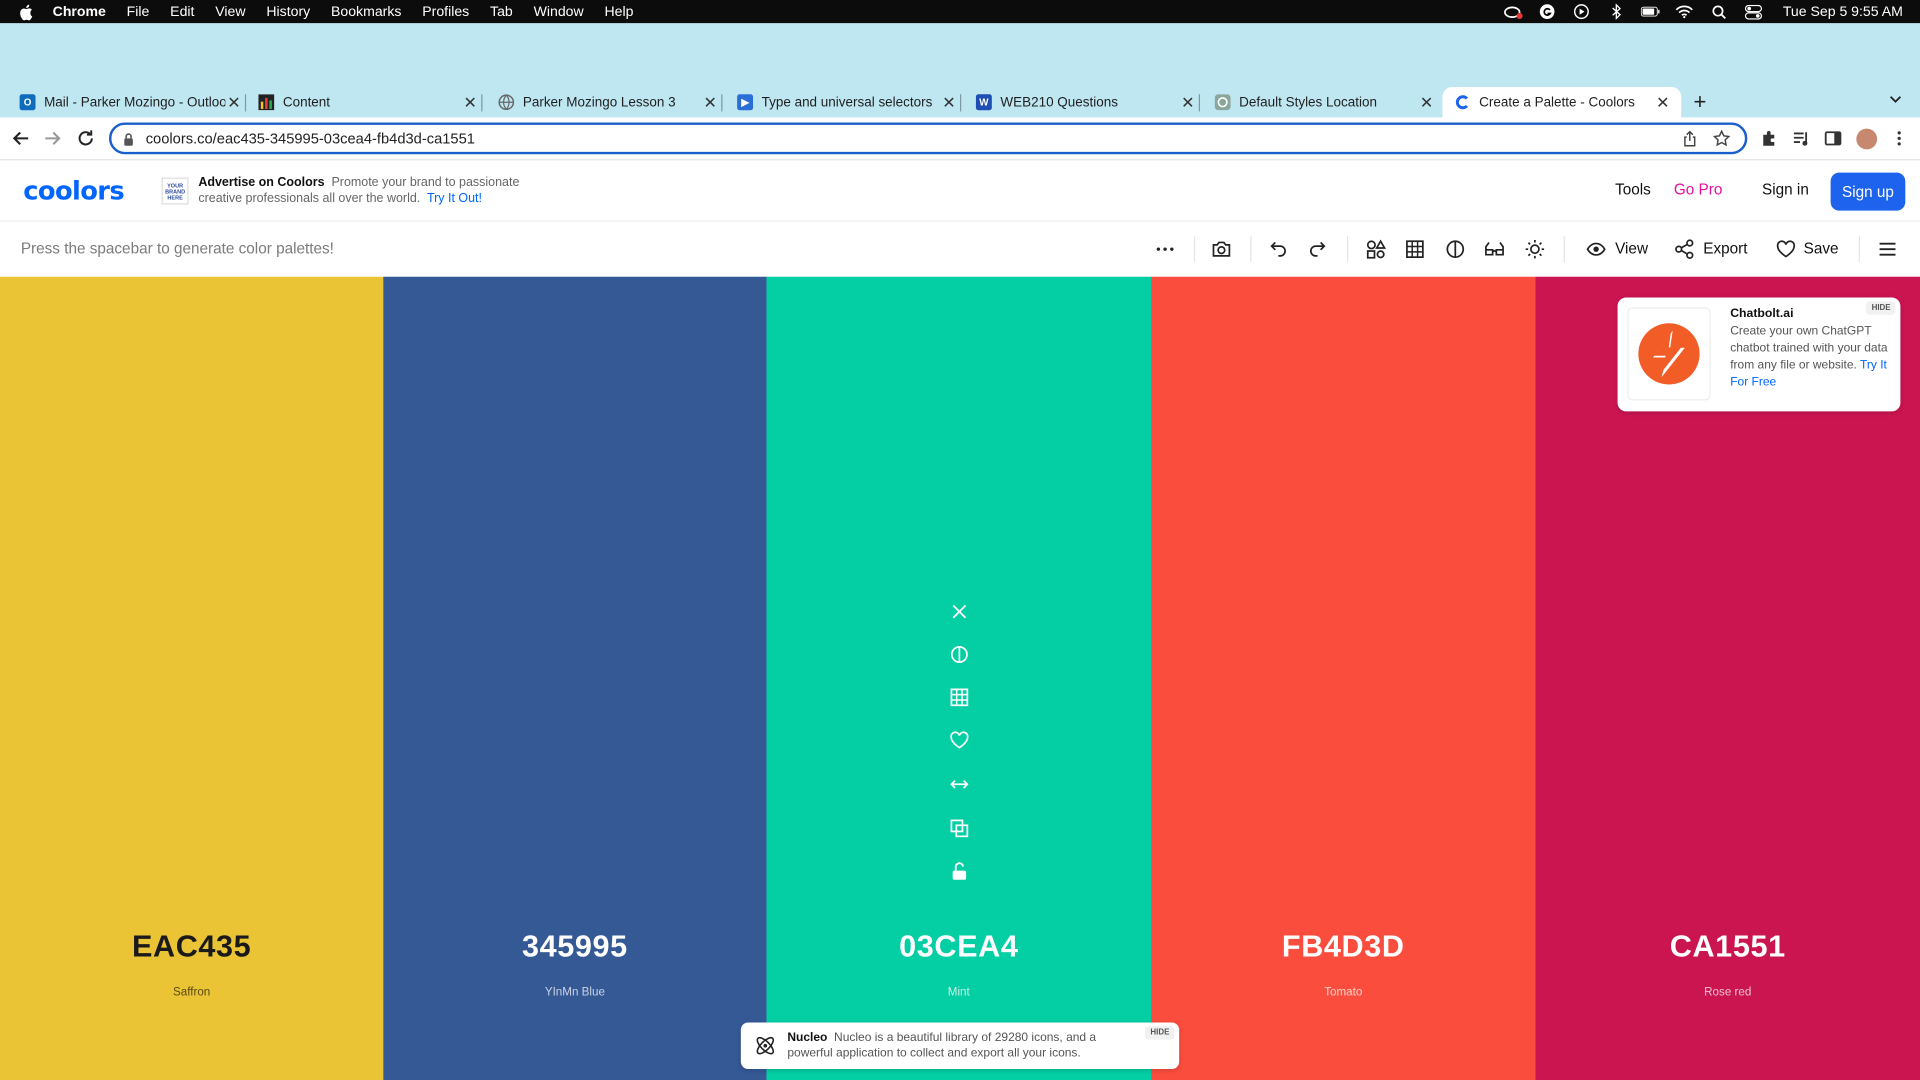 This screenshot has height=1080, width=1920. Describe the element at coordinates (1887, 249) in the screenshot. I see `hamburger-menu-icon` at that location.